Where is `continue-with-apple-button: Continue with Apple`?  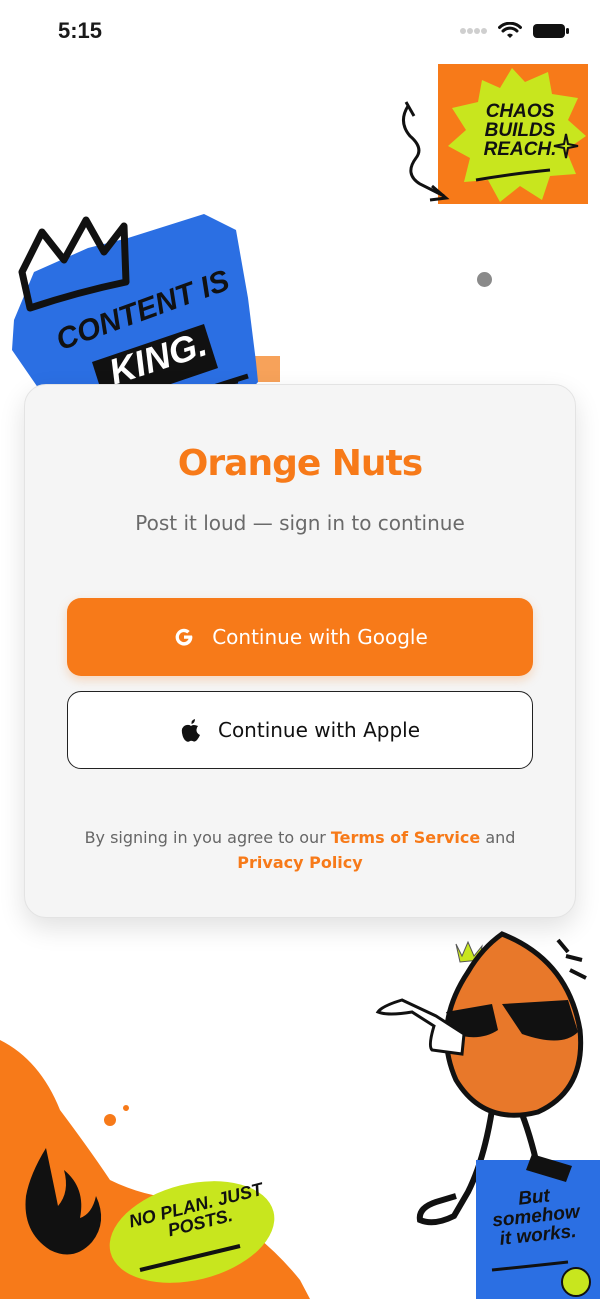 continue-with-apple-button: Continue with Apple is located at coordinates (300, 730).